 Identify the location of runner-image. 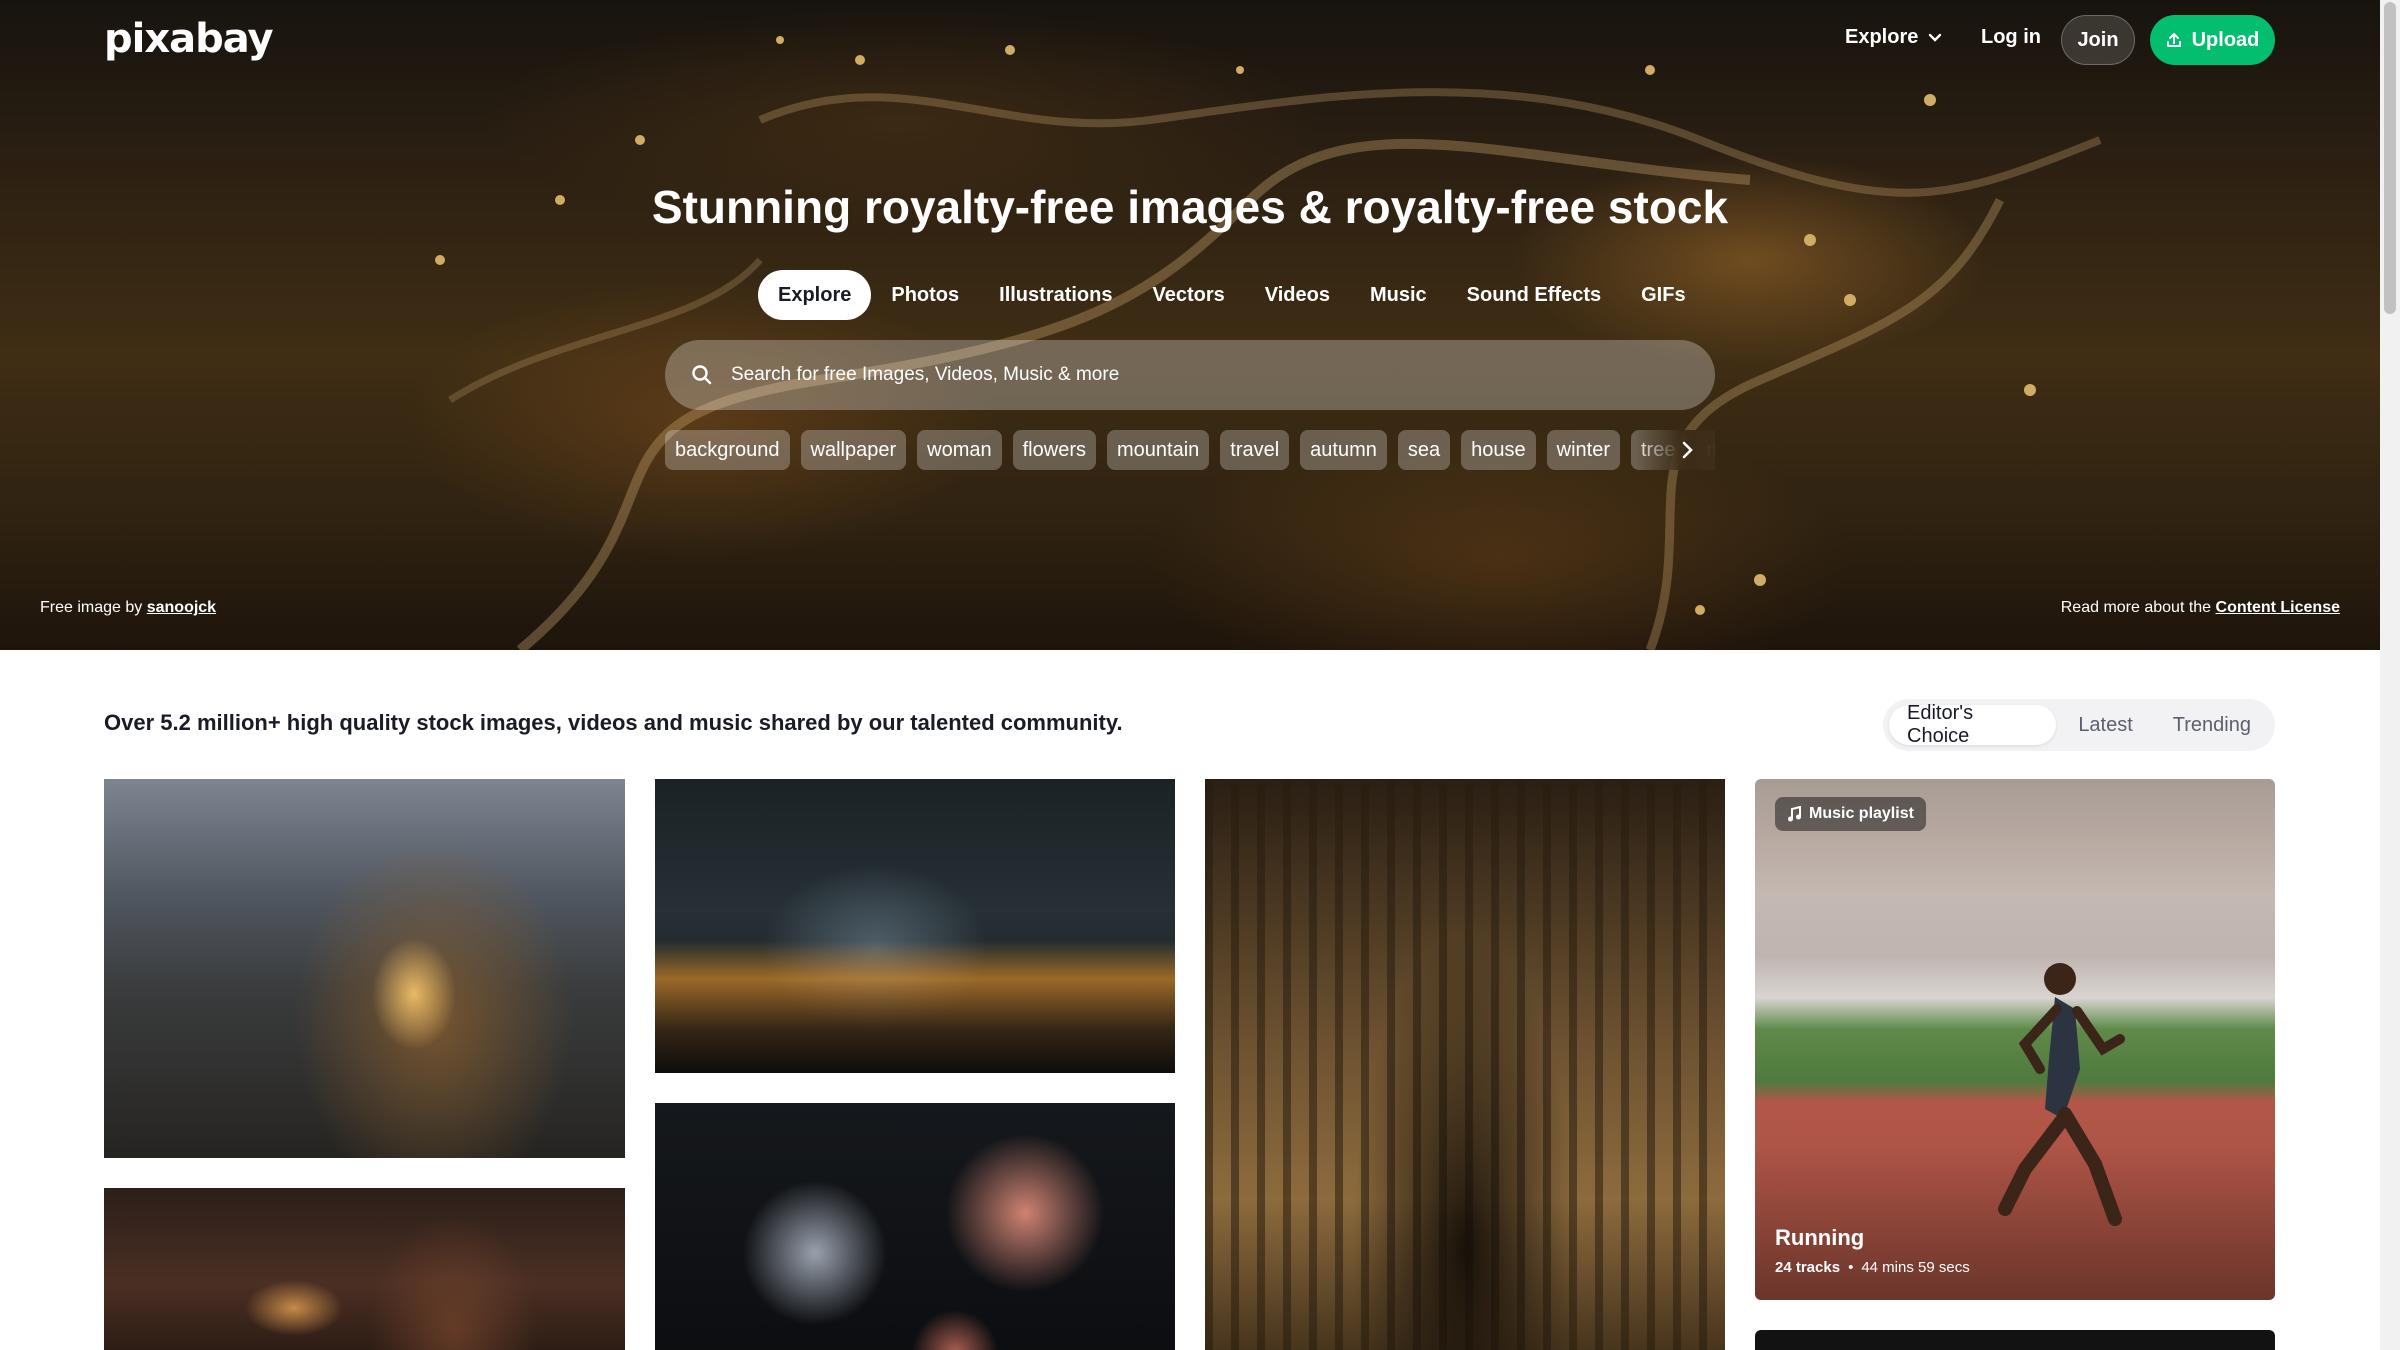
(2061, 1094).